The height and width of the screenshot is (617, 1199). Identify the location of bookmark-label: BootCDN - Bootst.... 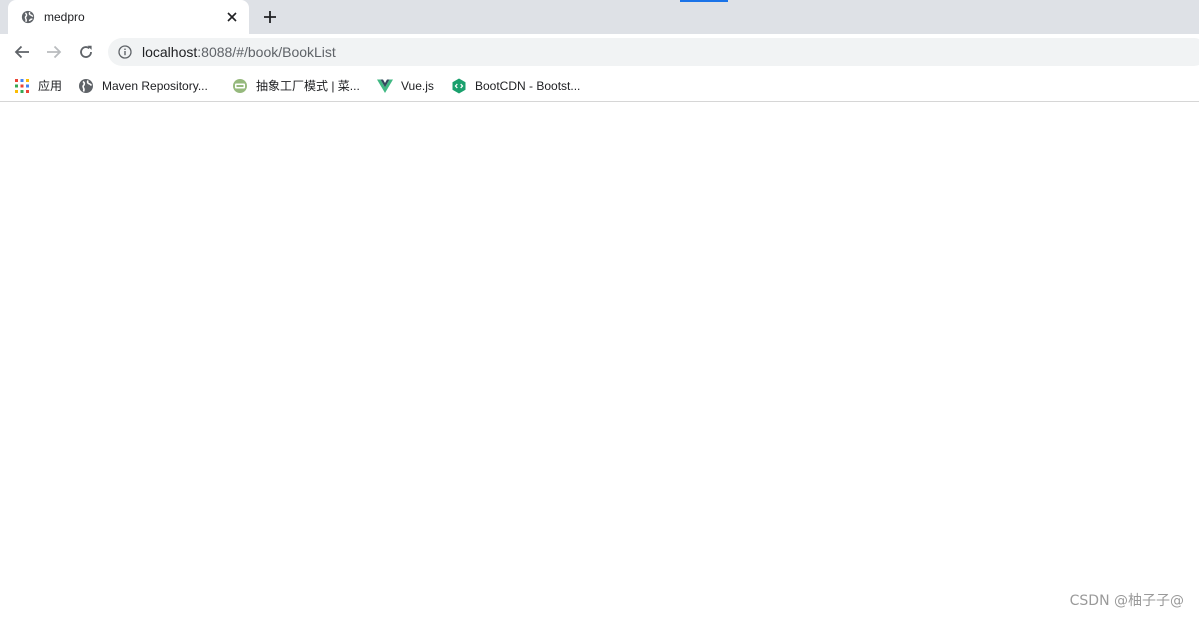
(528, 86).